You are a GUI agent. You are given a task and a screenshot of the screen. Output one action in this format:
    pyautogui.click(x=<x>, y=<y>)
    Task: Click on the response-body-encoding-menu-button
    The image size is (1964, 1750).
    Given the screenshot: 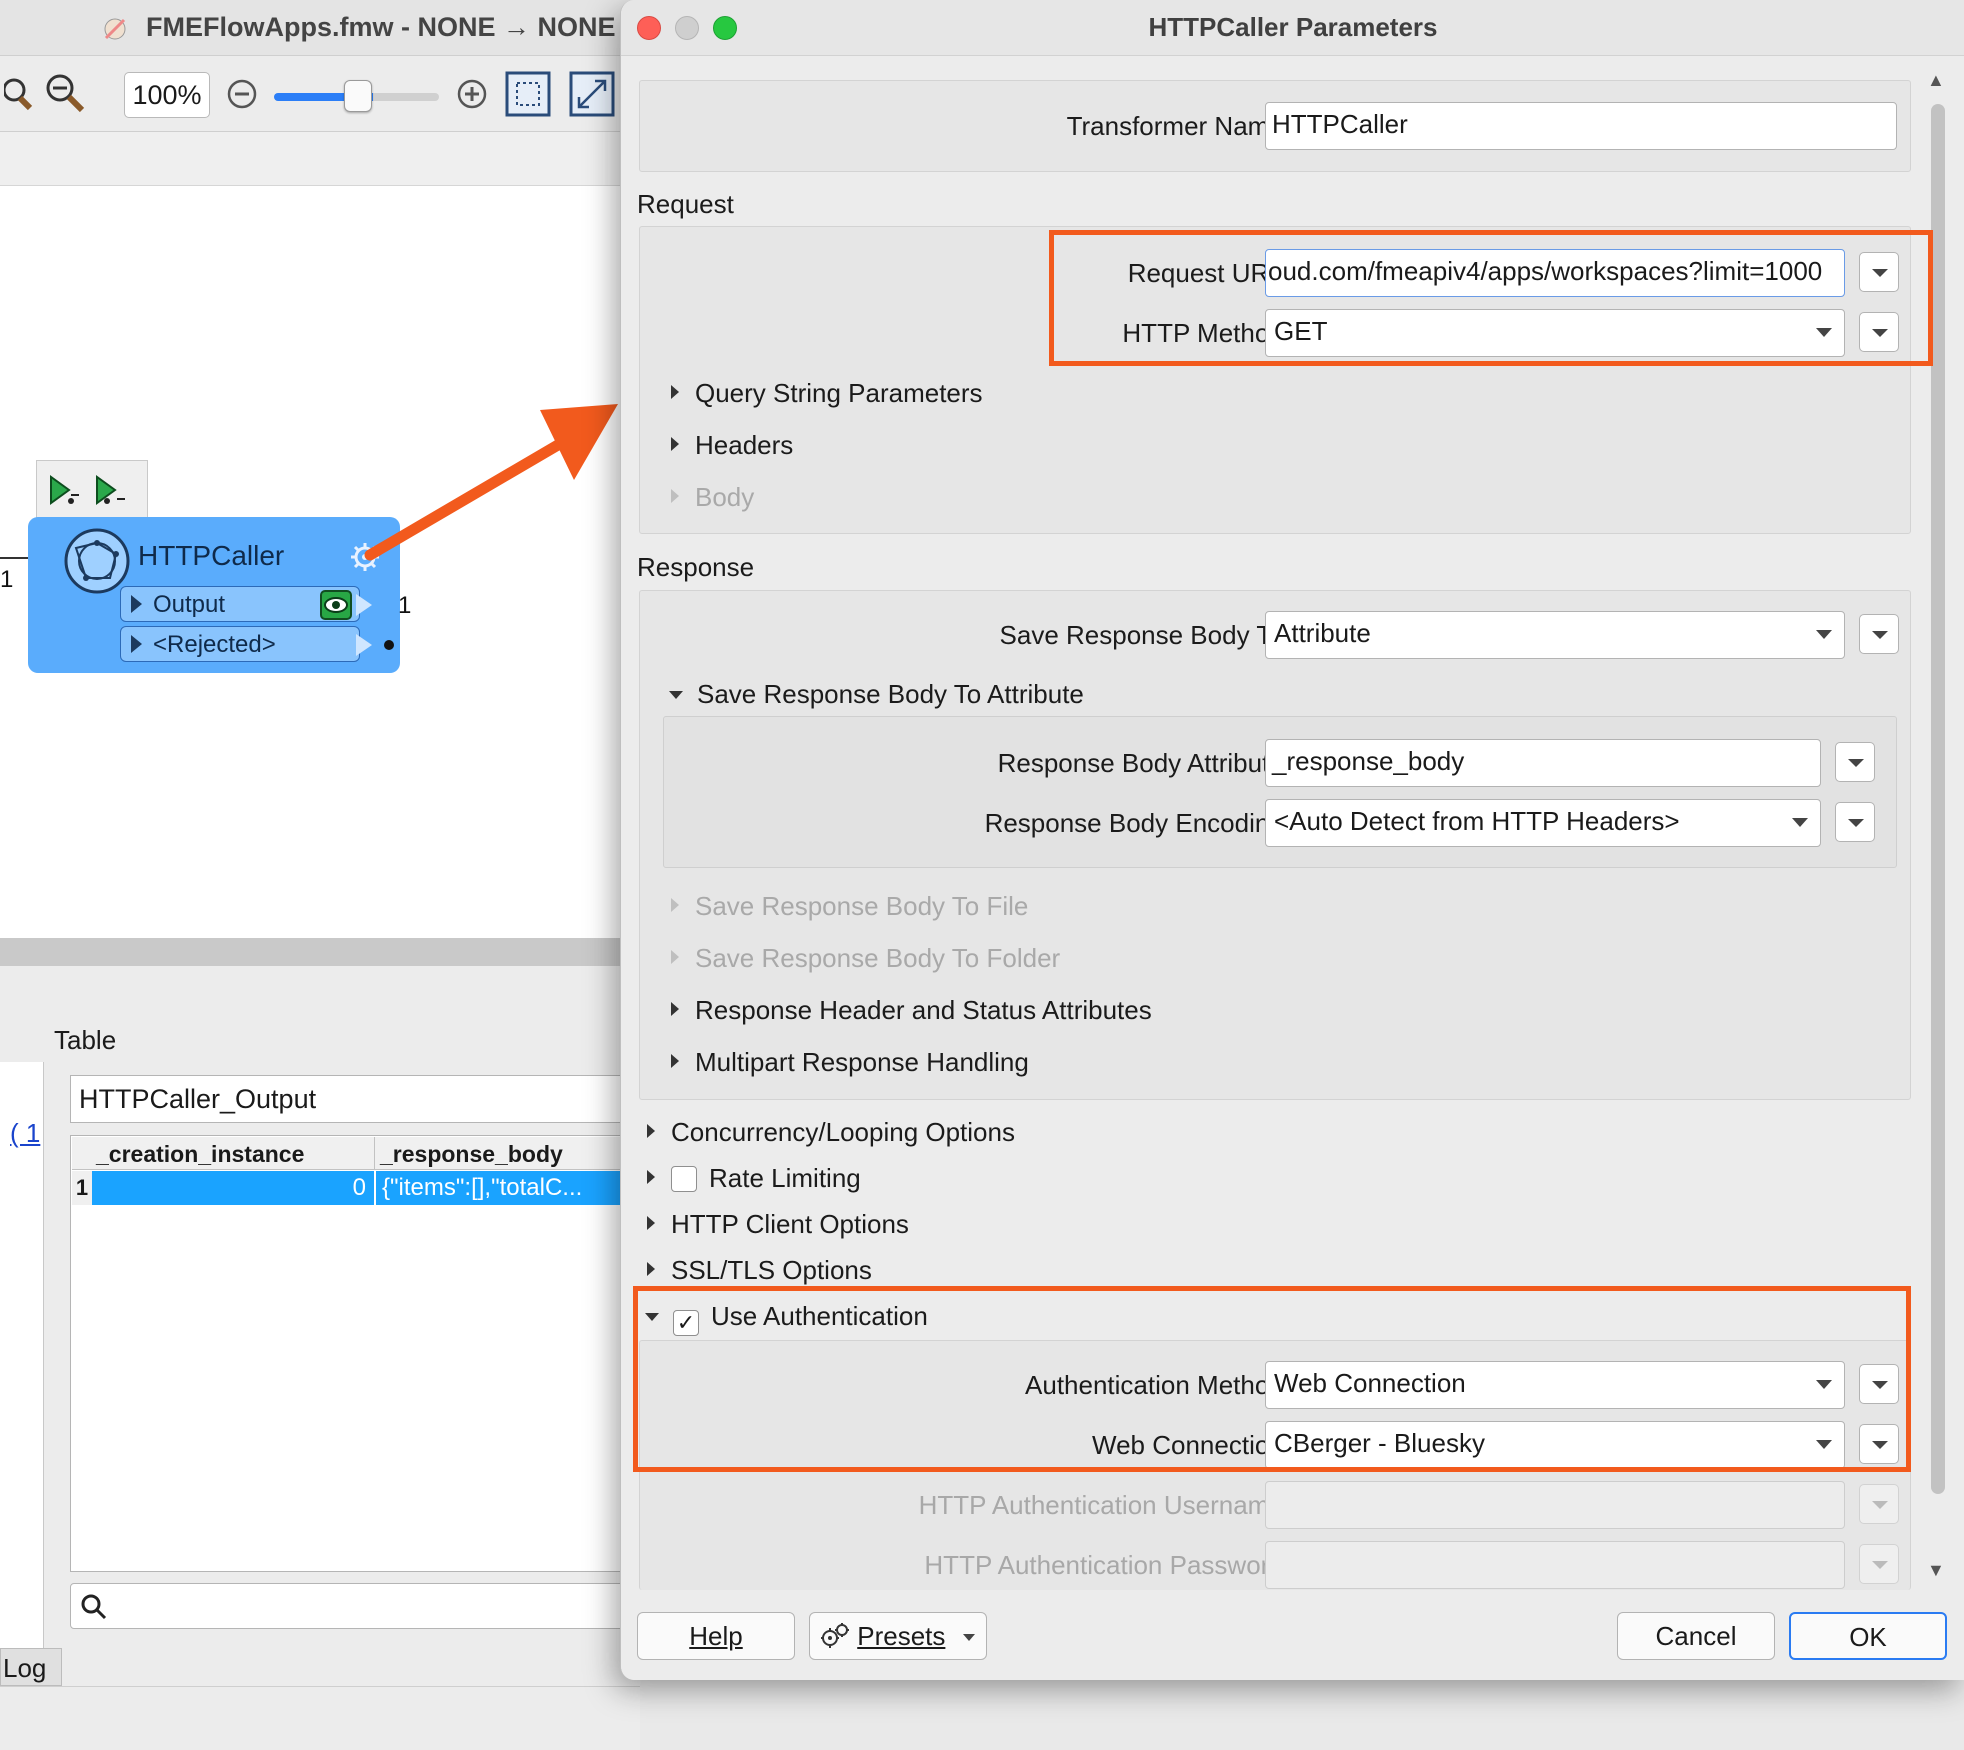 What is the action you would take?
    pyautogui.click(x=1855, y=822)
    